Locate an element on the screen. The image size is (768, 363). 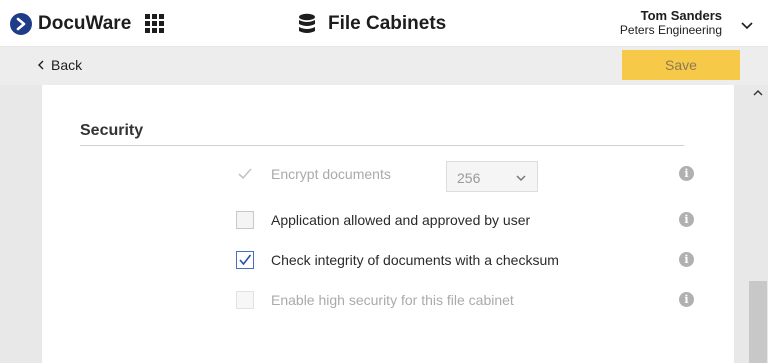
back-button: Back is located at coordinates (59, 65).